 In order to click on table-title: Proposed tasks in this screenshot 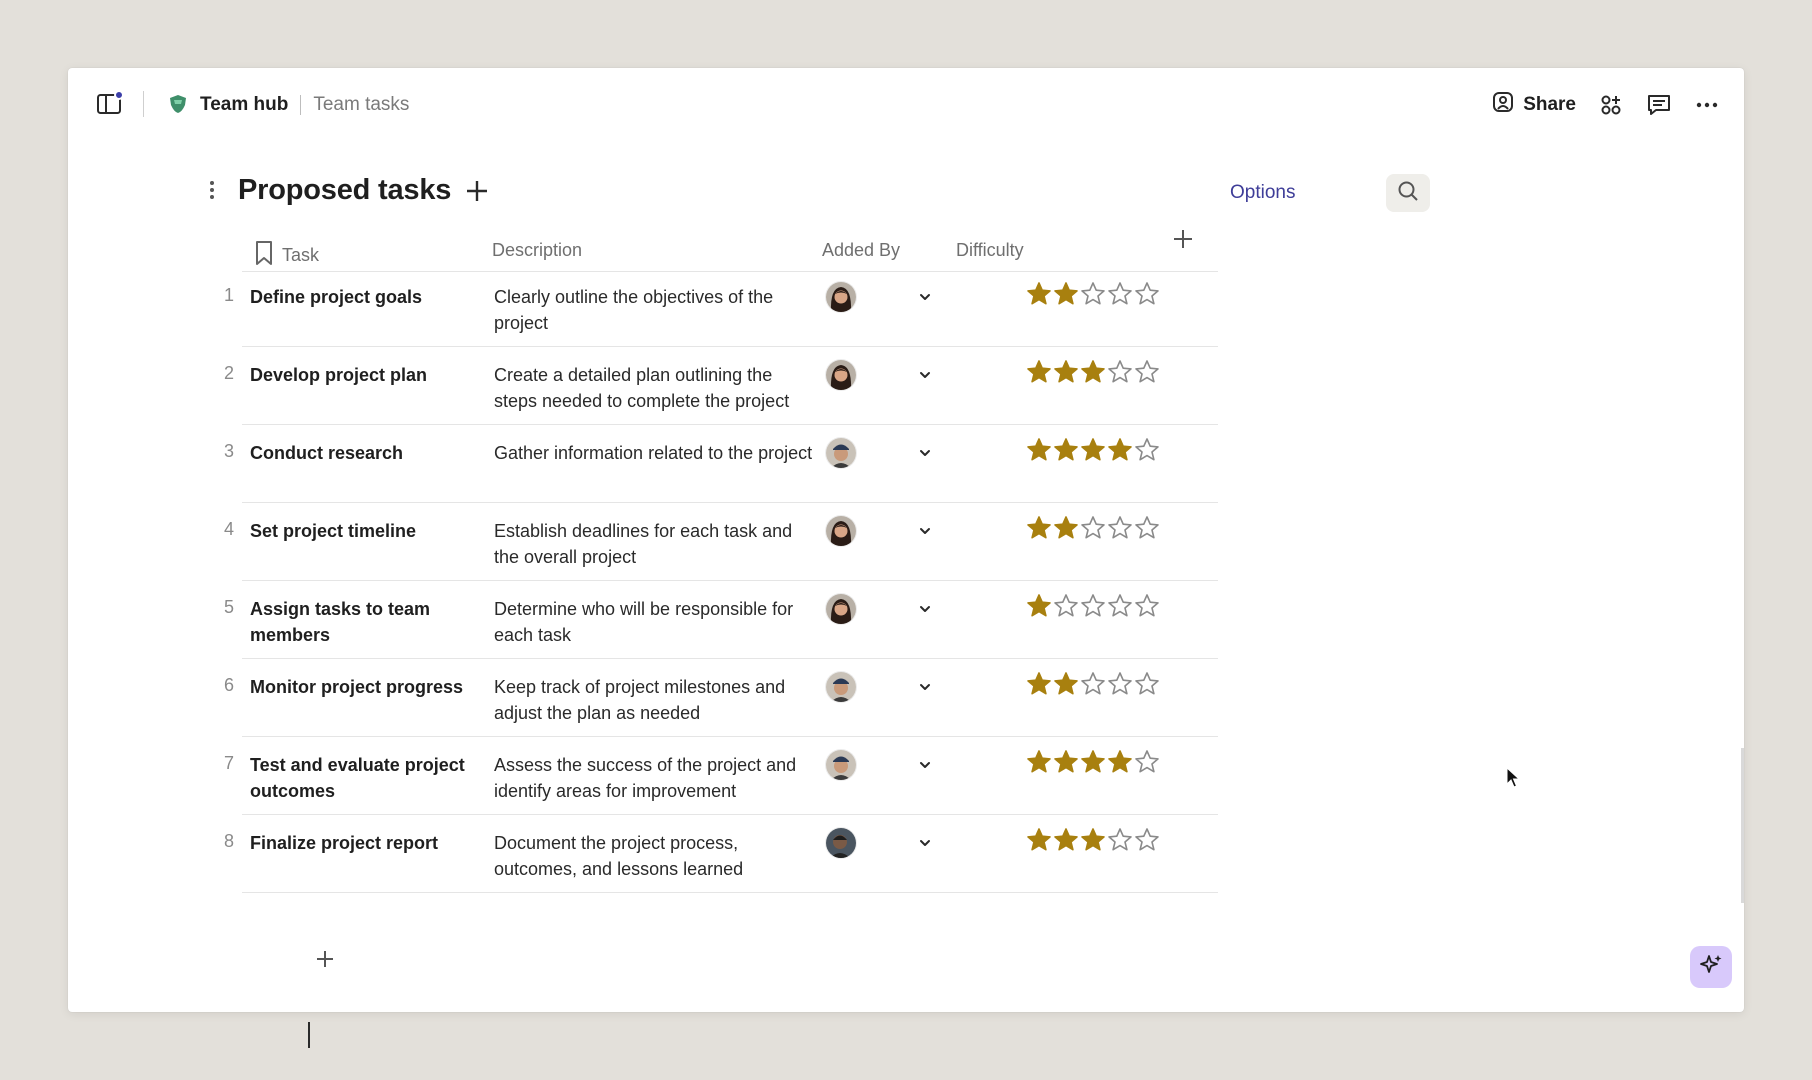, I will do `click(344, 190)`.